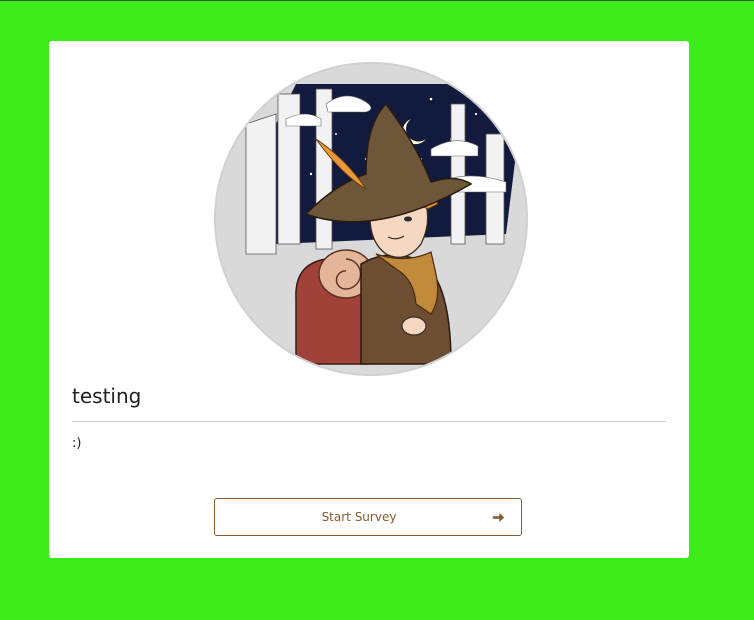 Image resolution: width=754 pixels, height=620 pixels. I want to click on survey-title: testing, so click(107, 396).